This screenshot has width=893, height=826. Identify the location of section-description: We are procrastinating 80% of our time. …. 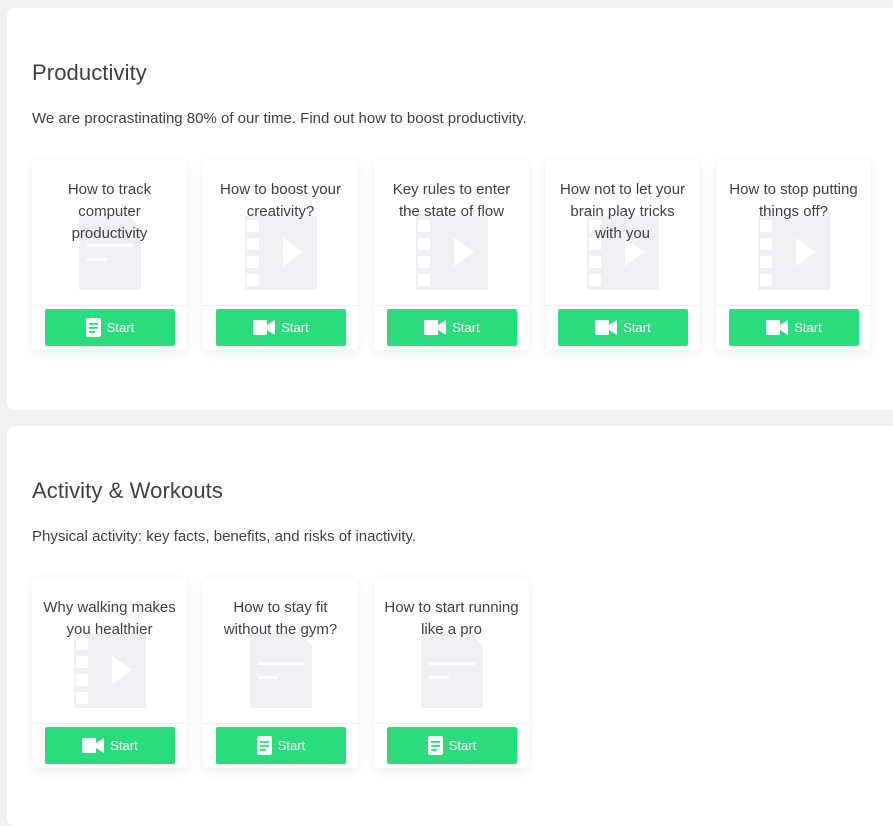
(279, 118).